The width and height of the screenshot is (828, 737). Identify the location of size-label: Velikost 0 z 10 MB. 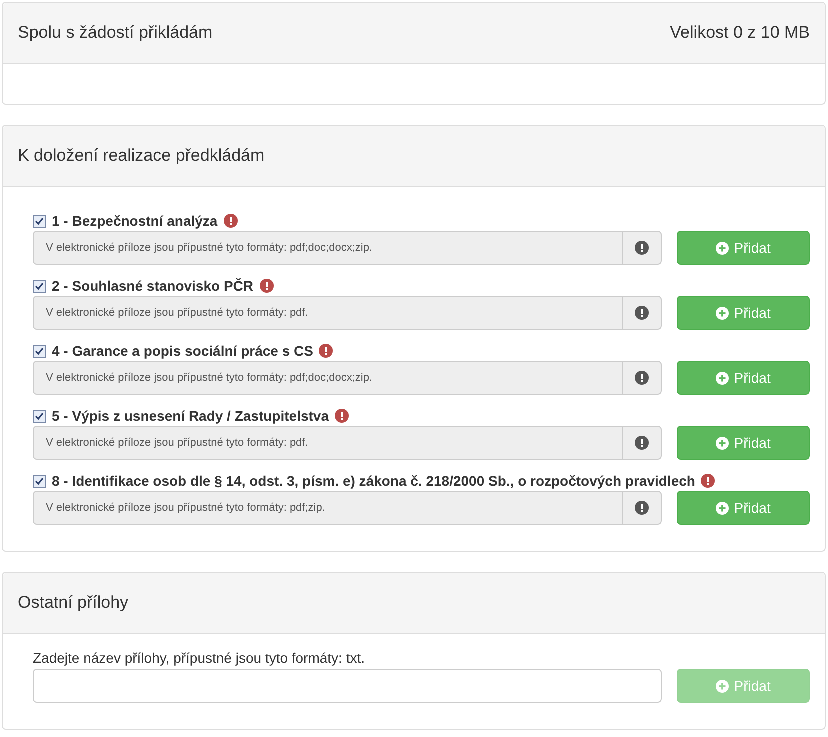
(740, 33).